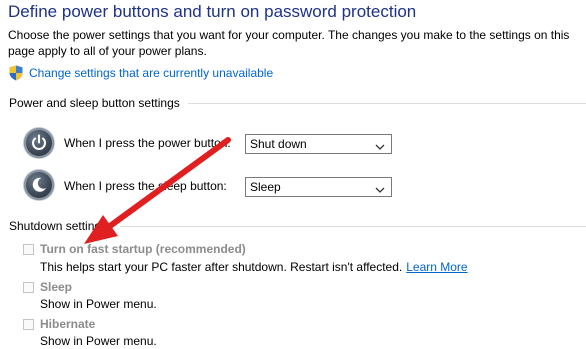 The height and width of the screenshot is (349, 586). I want to click on power-button-label: When I press the power button:, so click(147, 143).